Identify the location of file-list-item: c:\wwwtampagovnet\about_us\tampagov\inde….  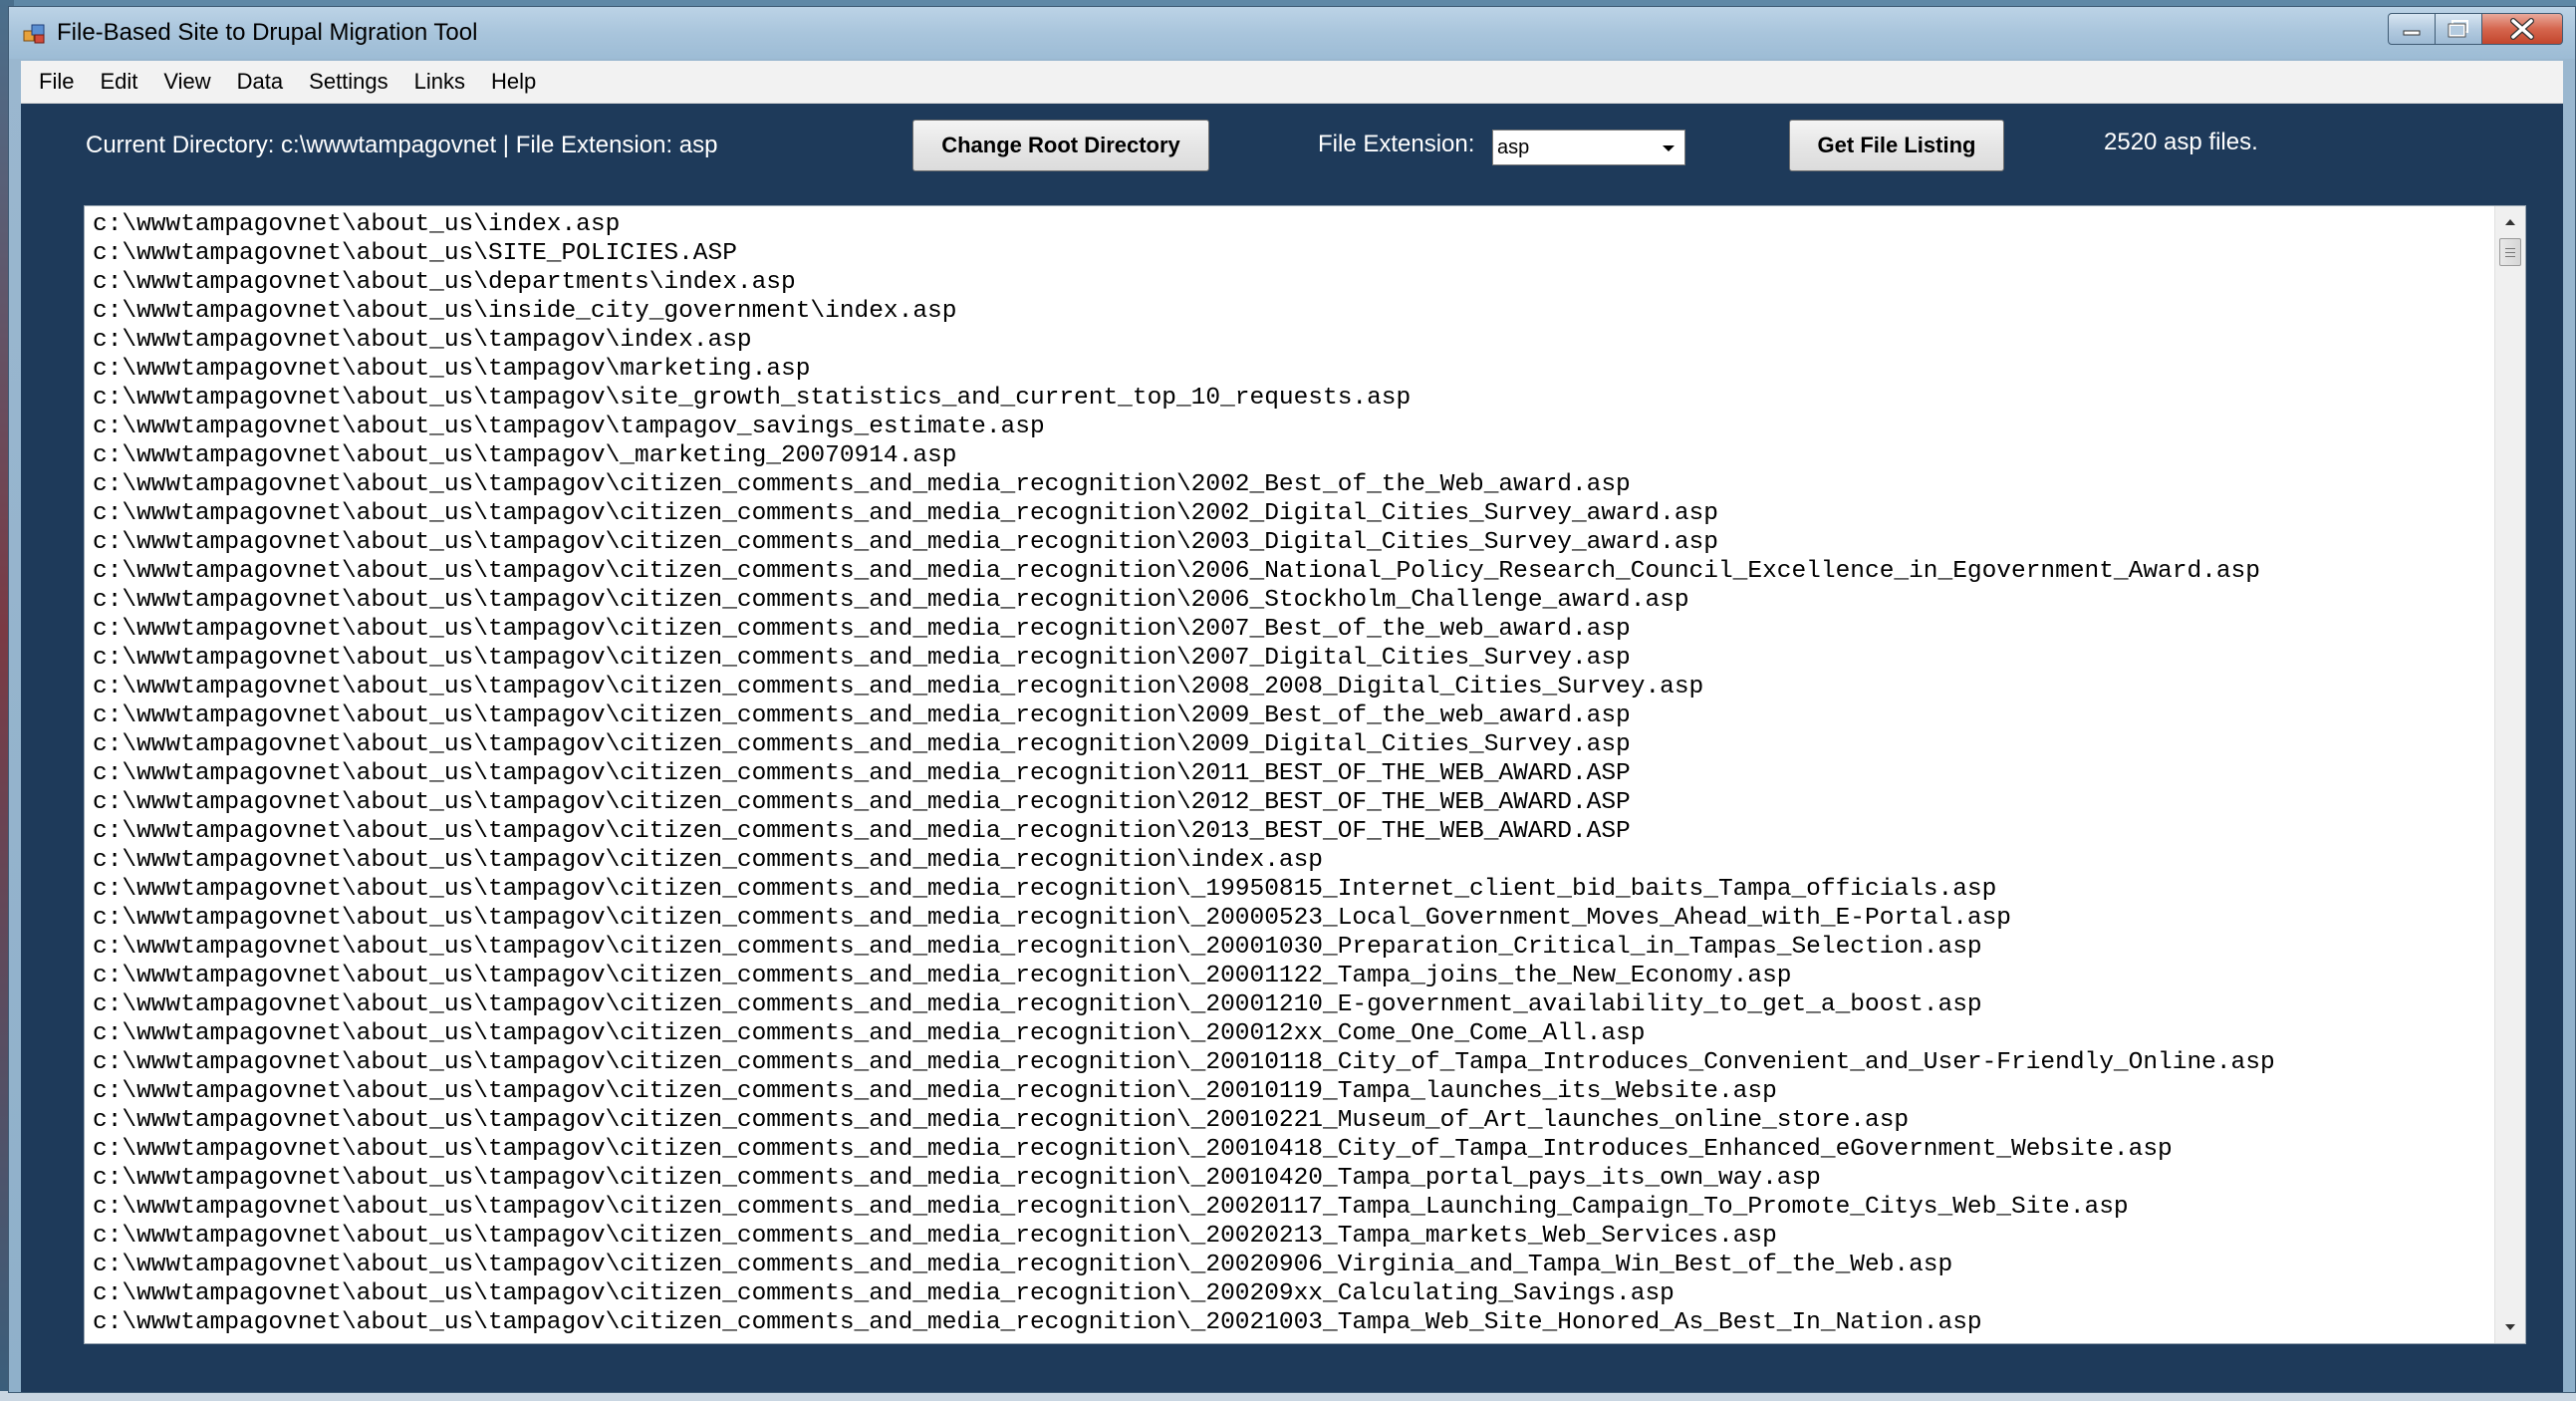
(1288, 340).